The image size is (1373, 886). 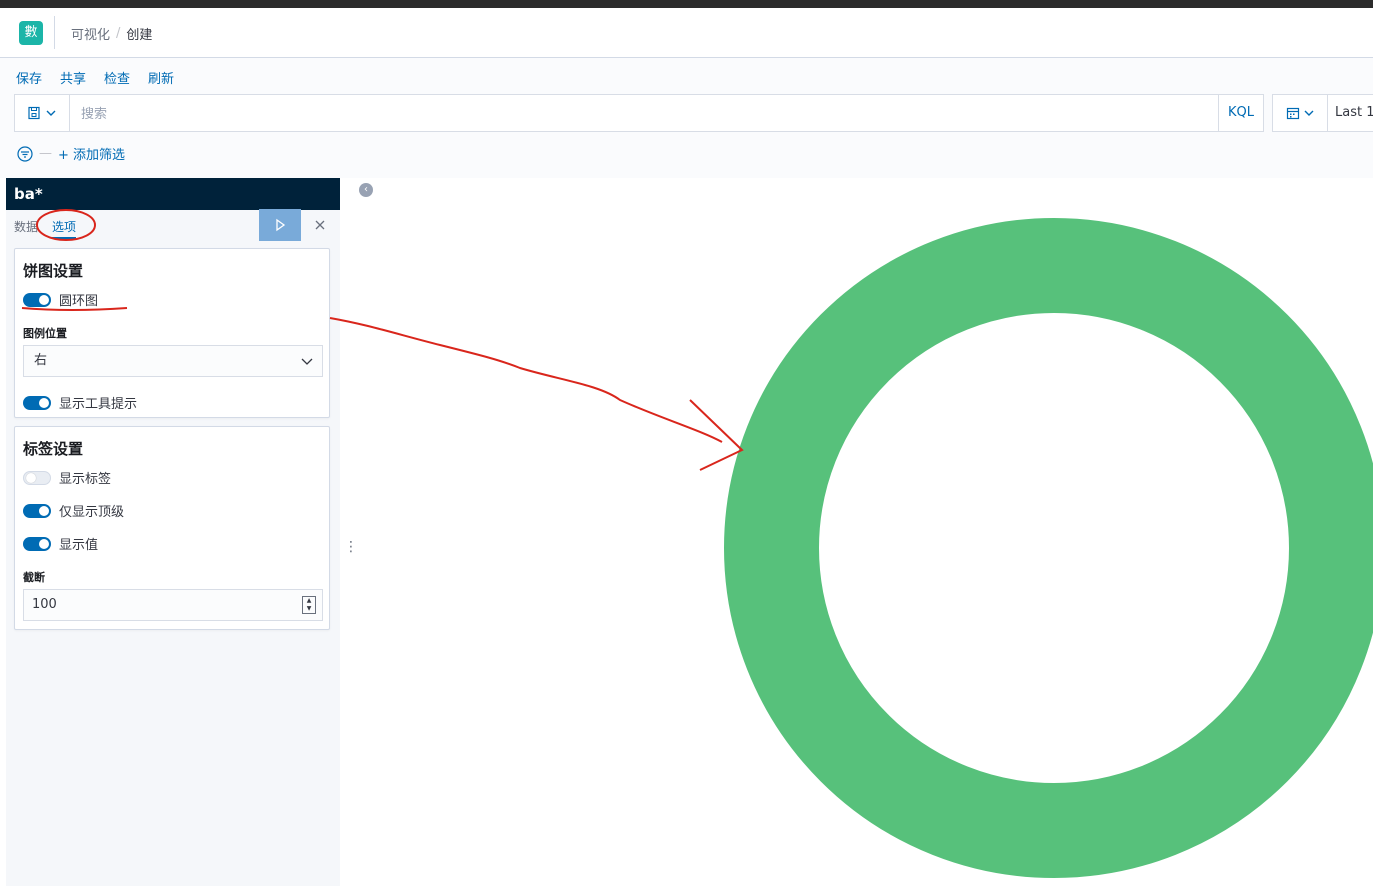 What do you see at coordinates (79, 545) in the screenshot?
I see `show-values-label: 显示值` at bounding box center [79, 545].